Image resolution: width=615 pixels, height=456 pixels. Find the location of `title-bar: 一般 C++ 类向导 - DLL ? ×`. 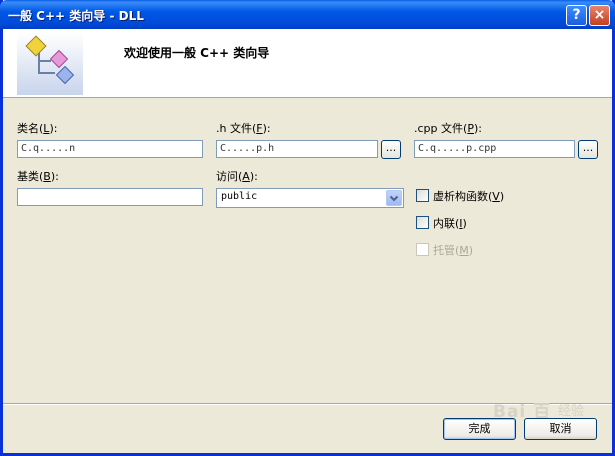

title-bar: 一般 C++ 类向导 - DLL ? × is located at coordinates (307, 14).